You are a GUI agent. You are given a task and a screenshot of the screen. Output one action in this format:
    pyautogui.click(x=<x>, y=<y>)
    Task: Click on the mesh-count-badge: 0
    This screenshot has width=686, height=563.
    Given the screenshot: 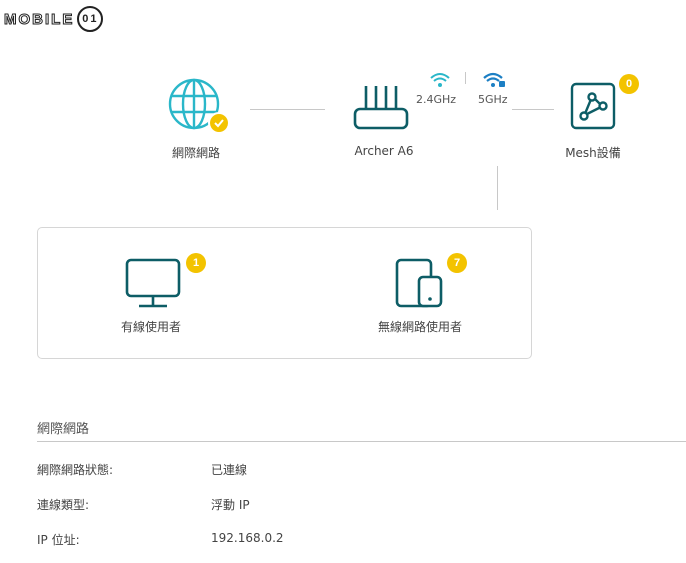 What is the action you would take?
    pyautogui.click(x=629, y=84)
    